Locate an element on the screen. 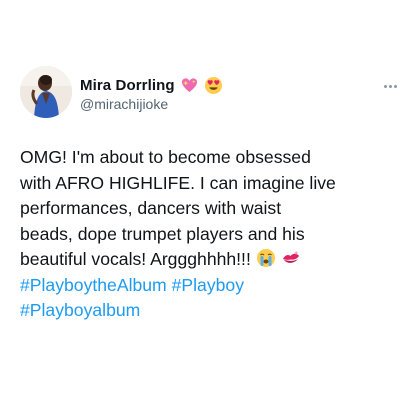 The height and width of the screenshot is (420, 420). more-options-button is located at coordinates (390, 86).